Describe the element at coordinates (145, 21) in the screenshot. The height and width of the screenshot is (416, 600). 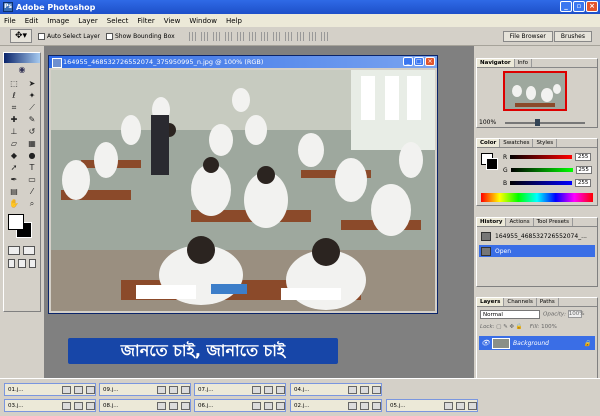
I see `menu-filter: Filter` at that location.